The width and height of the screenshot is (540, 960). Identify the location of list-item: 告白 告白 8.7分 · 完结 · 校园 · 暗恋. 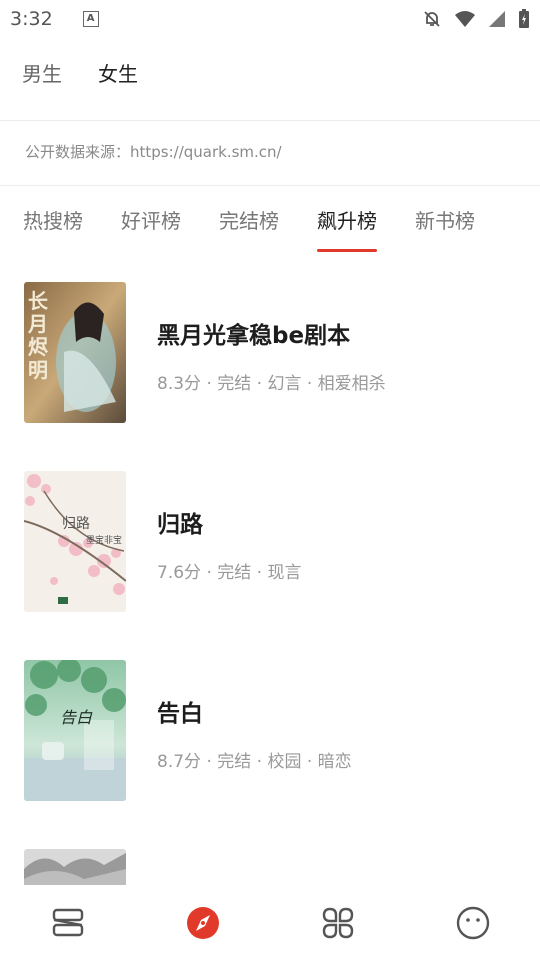
(274, 730).